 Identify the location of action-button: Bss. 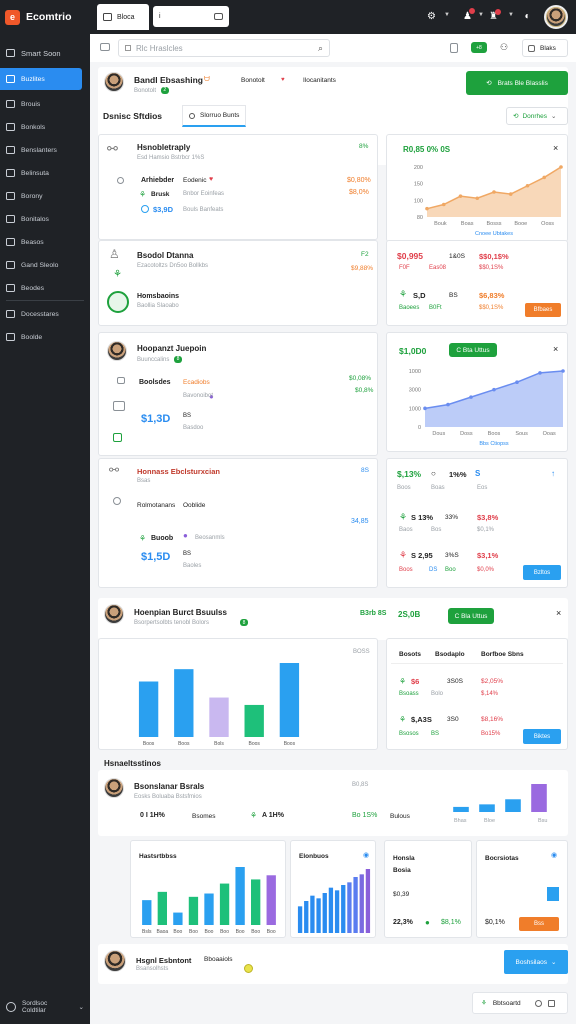
(539, 924).